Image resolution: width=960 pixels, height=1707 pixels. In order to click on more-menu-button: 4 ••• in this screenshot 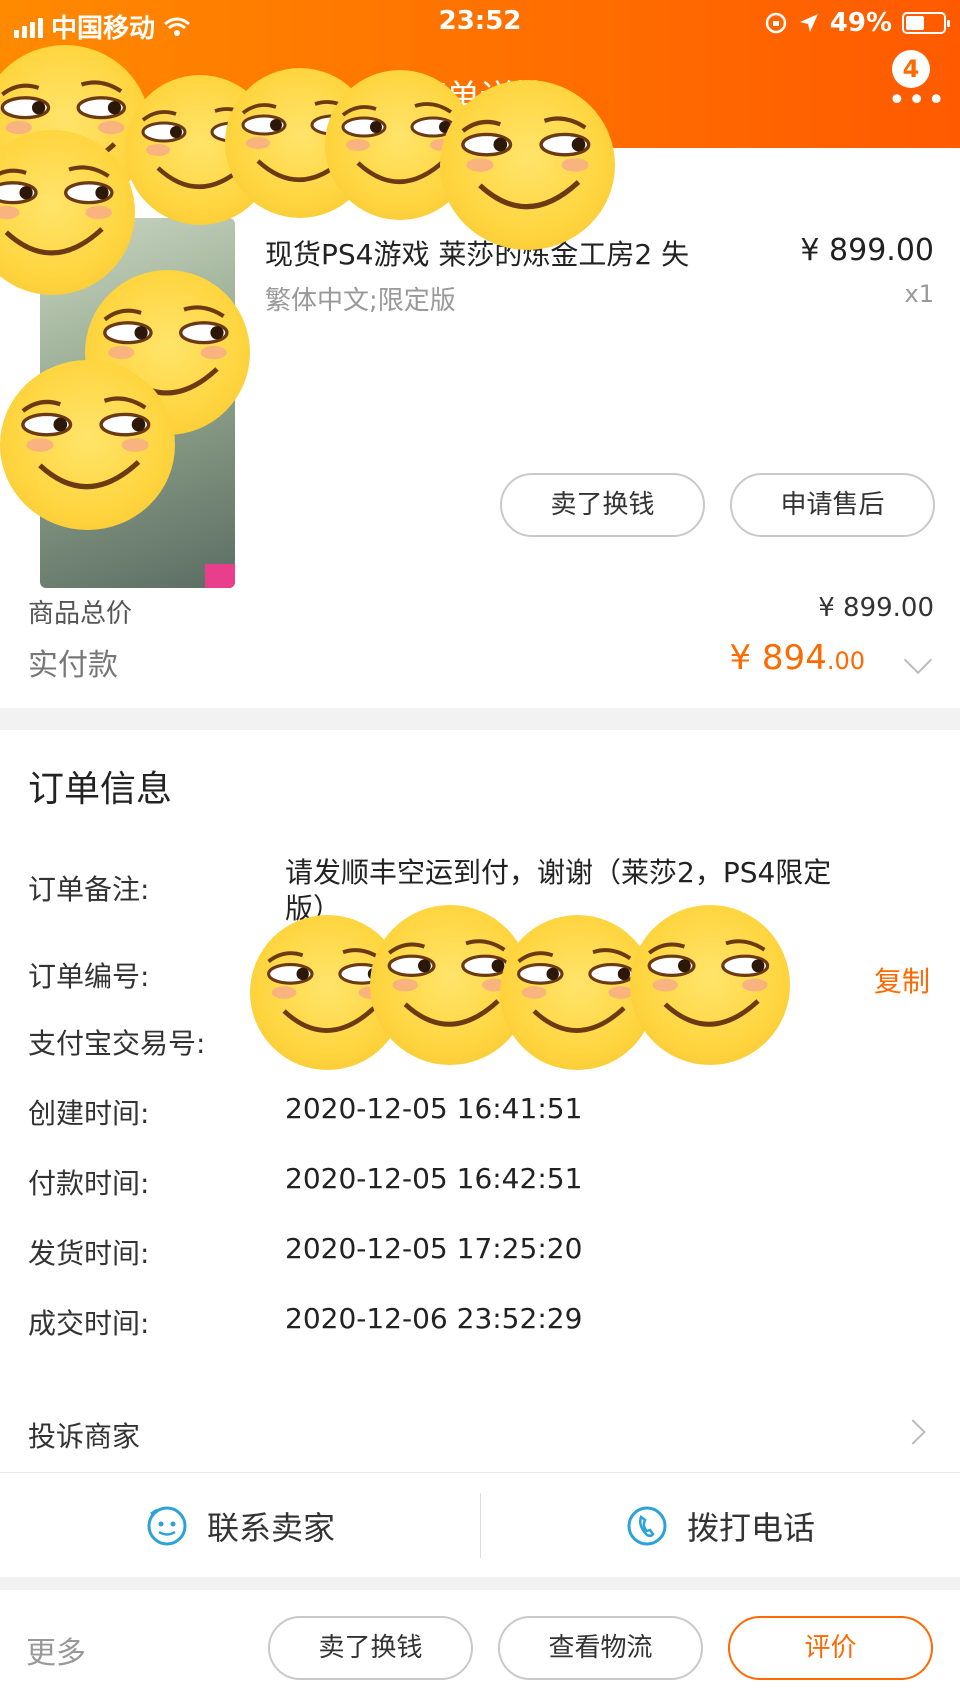, I will do `click(918, 84)`.